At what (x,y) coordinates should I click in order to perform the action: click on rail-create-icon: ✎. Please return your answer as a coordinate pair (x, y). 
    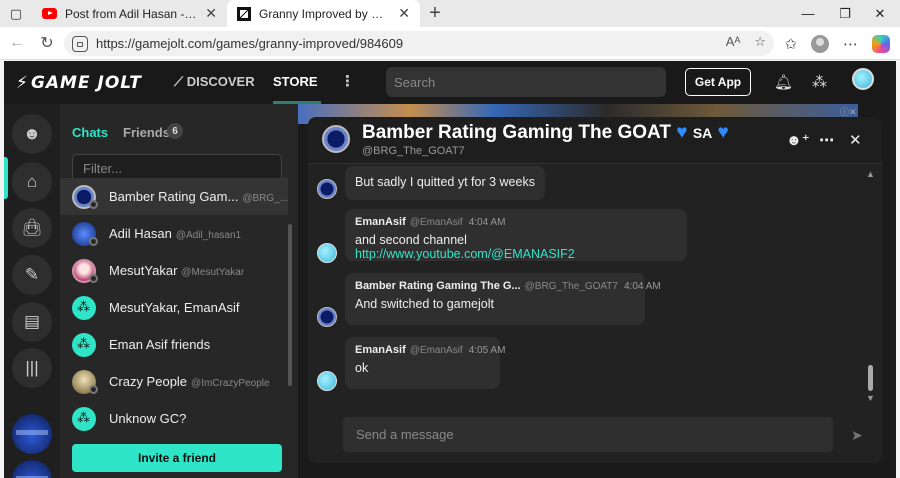
    Looking at the image, I should click on (32, 275).